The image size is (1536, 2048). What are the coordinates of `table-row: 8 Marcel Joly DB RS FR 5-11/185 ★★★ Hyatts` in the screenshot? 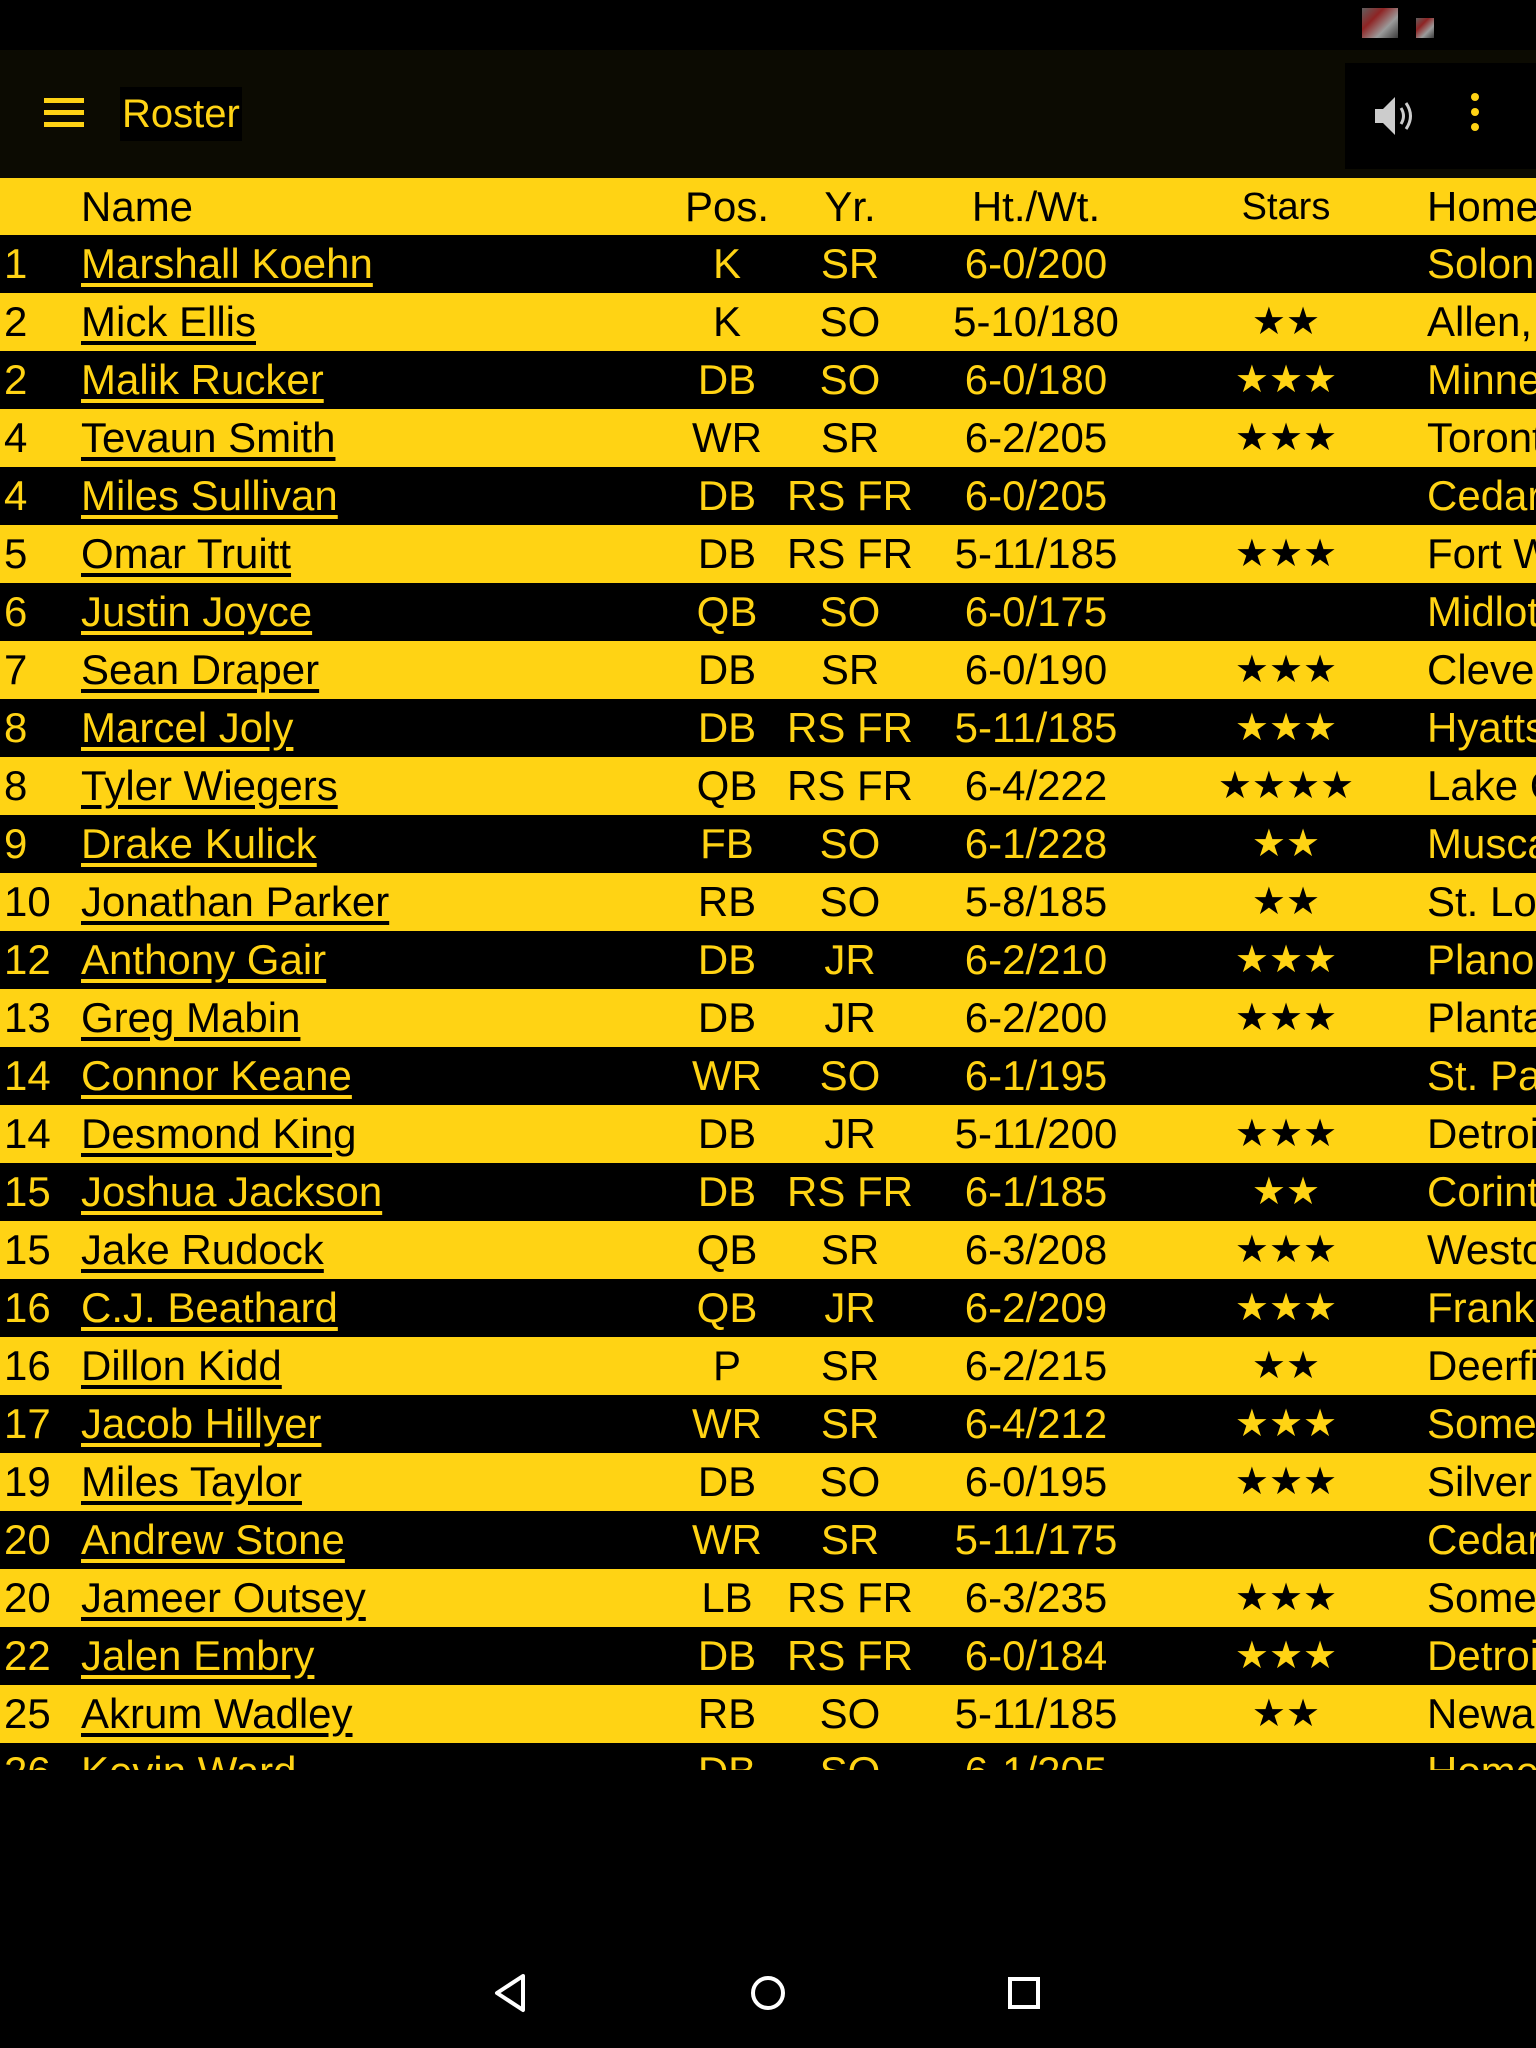 It's located at (768, 728).